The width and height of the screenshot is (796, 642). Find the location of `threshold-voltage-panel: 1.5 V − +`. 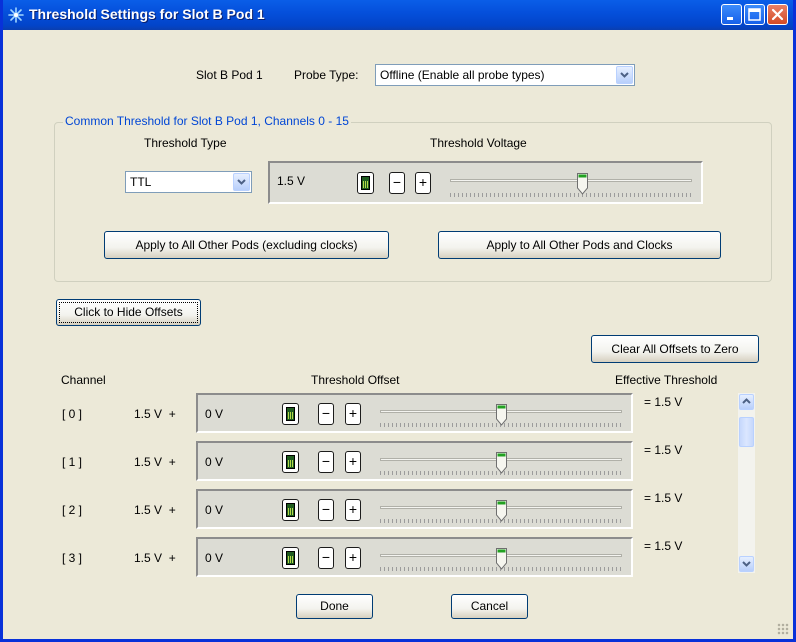

threshold-voltage-panel: 1.5 V − + is located at coordinates (485, 182).